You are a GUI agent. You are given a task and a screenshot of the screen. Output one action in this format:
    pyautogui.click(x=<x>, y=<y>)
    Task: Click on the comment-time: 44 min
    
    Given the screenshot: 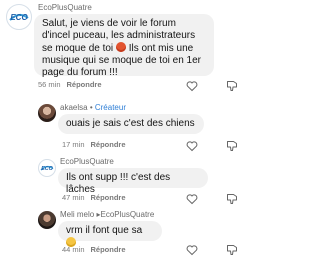 What is the action you would take?
    pyautogui.click(x=73, y=249)
    